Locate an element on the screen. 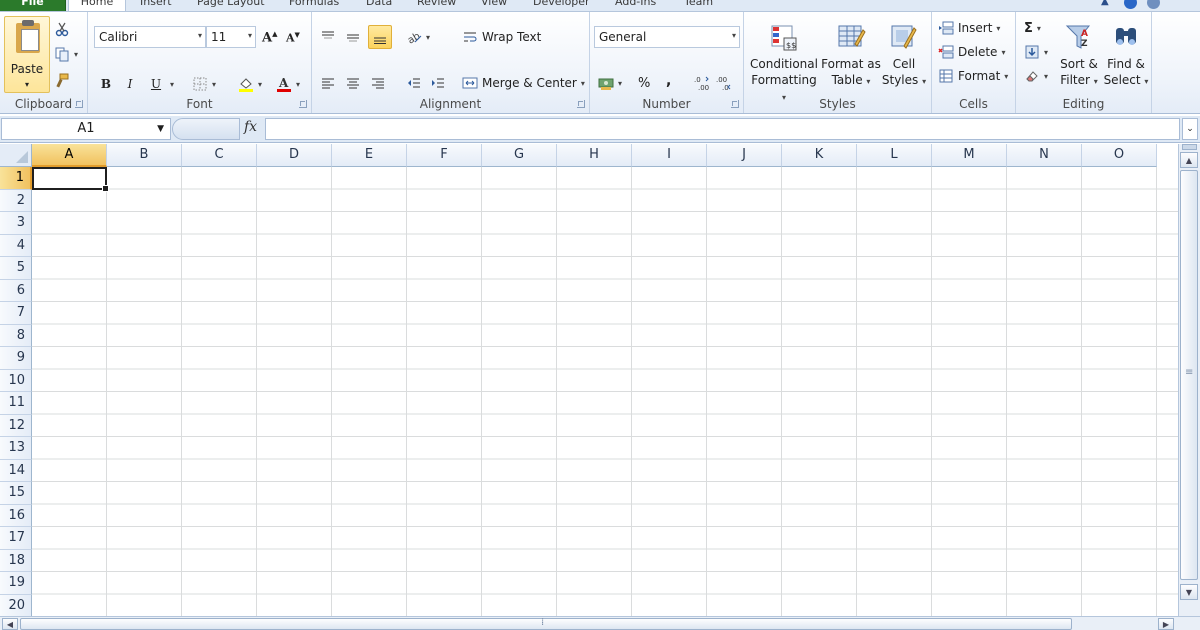  paste-button: Paste ▾ is located at coordinates (27, 54).